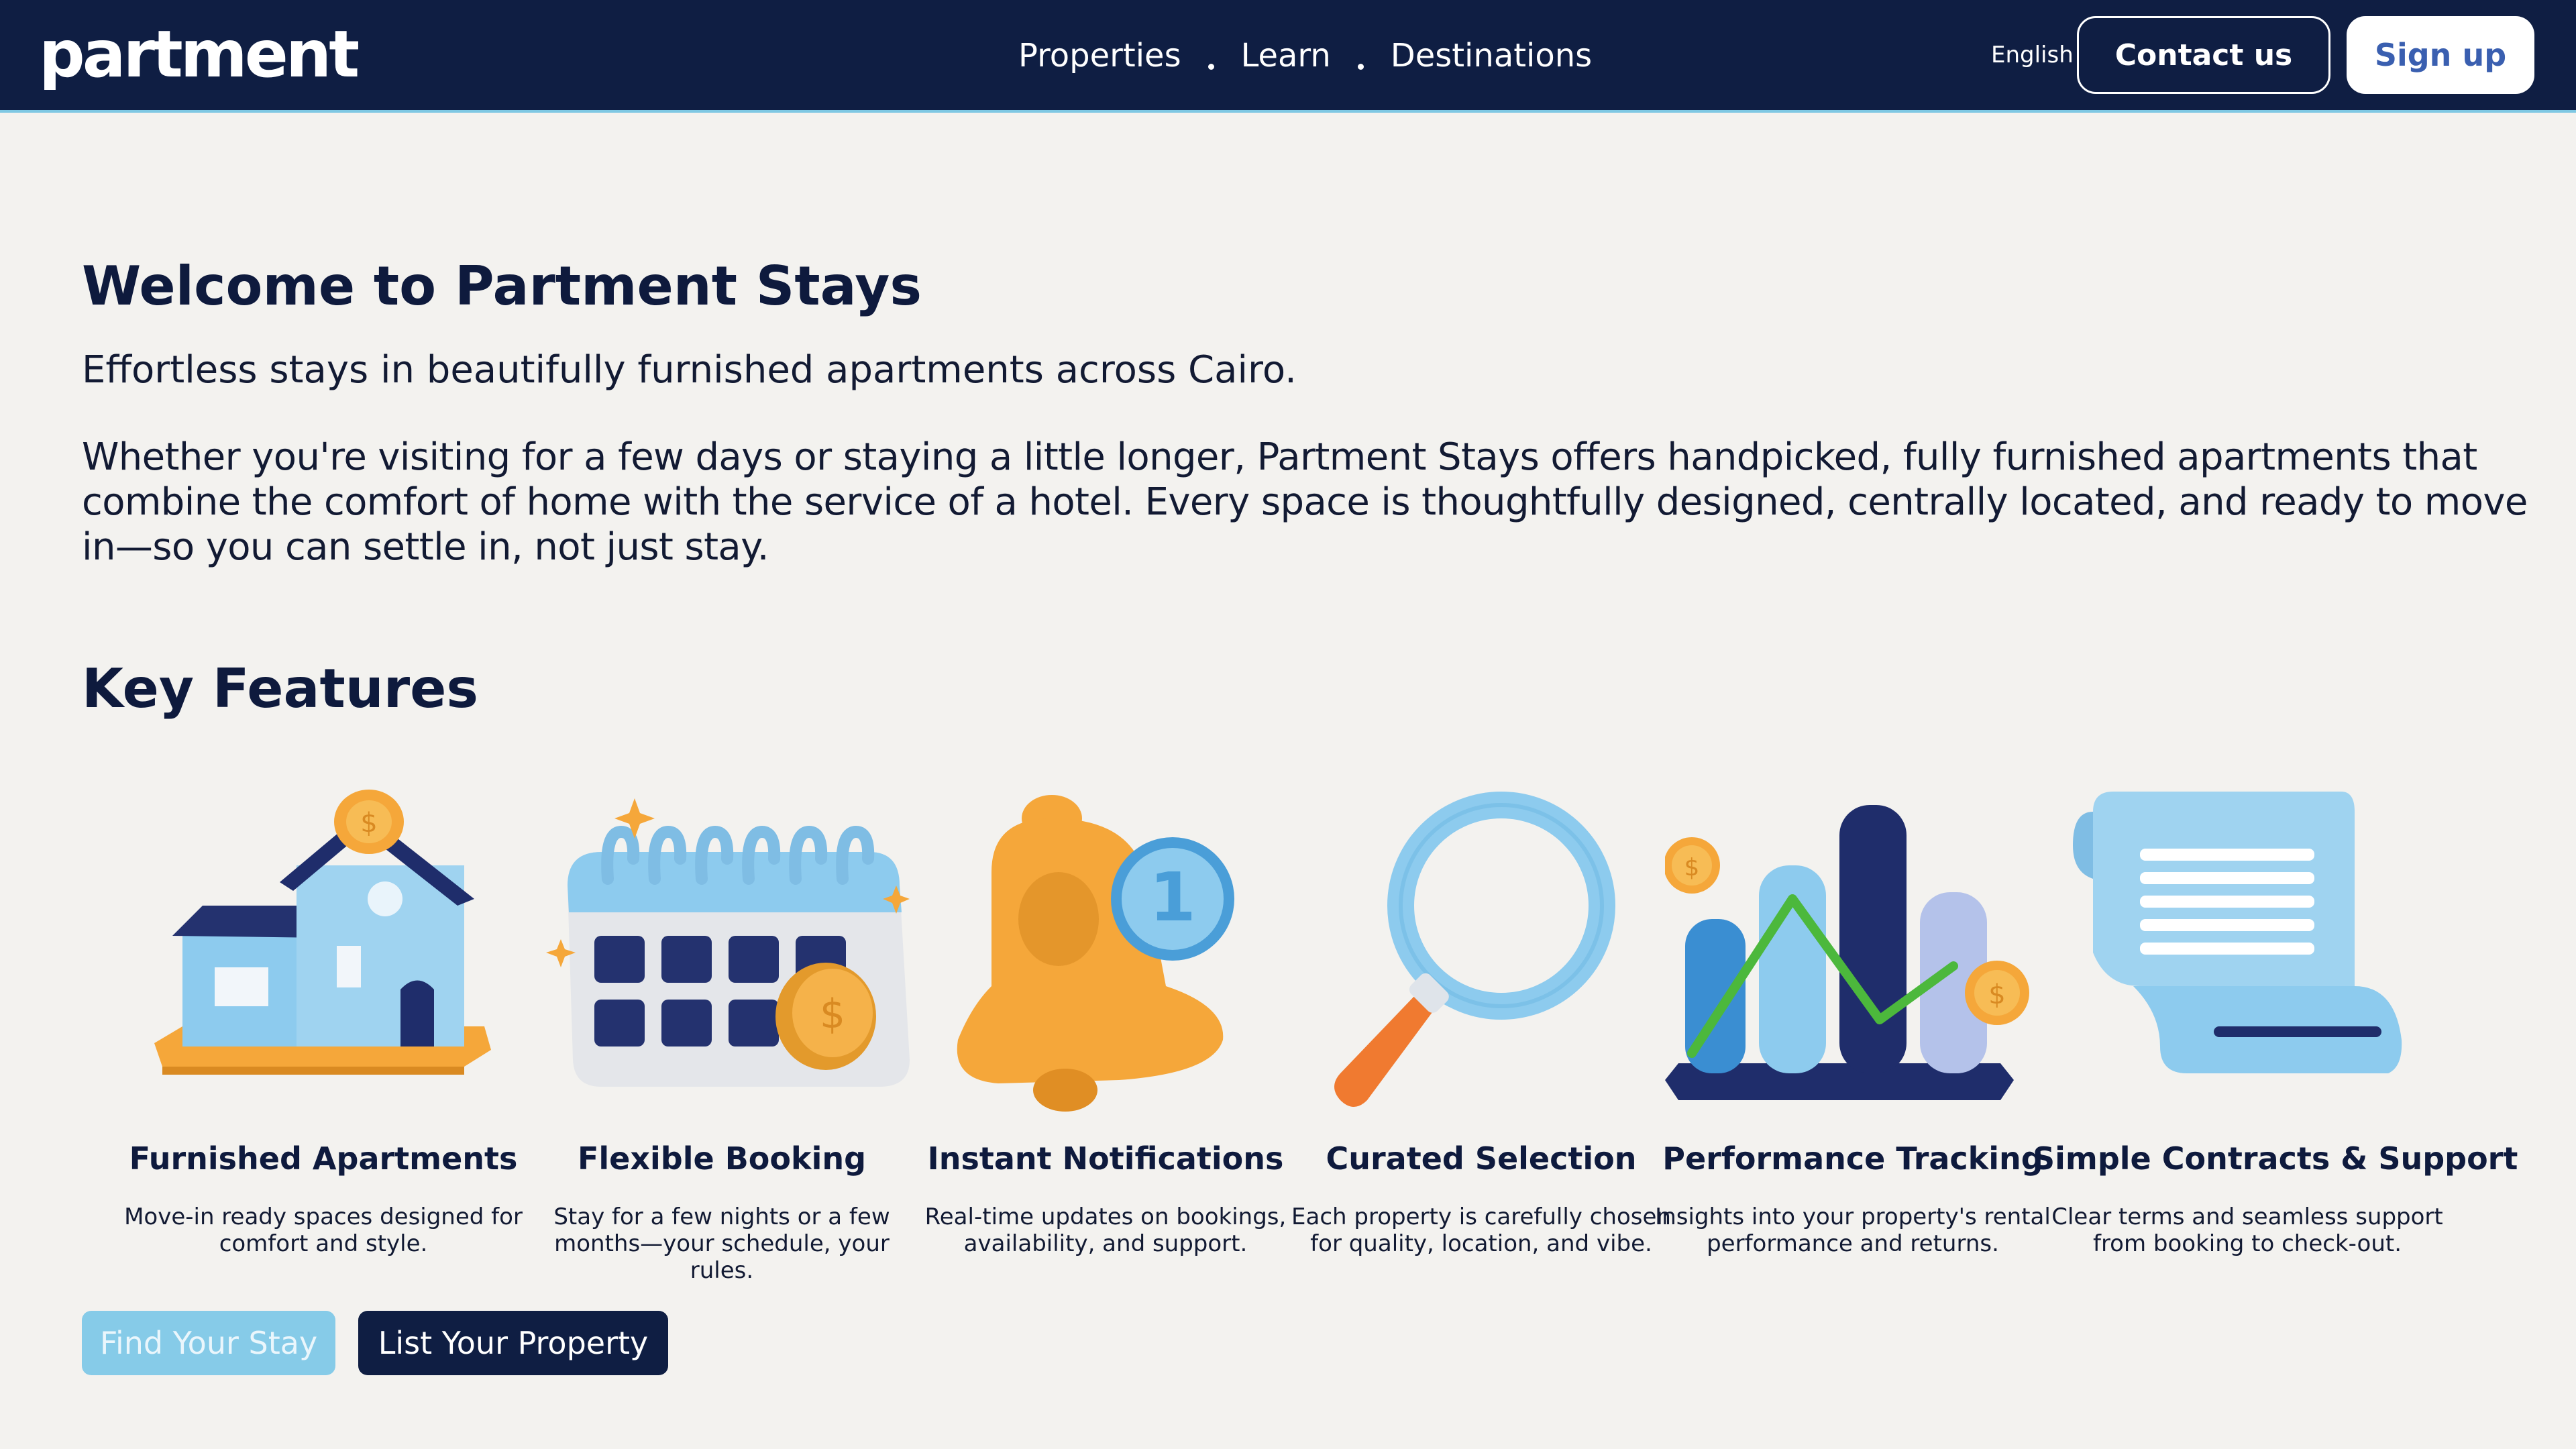  Describe the element at coordinates (323, 1158) in the screenshot. I see `feature-title: Furnished Apartments` at that location.